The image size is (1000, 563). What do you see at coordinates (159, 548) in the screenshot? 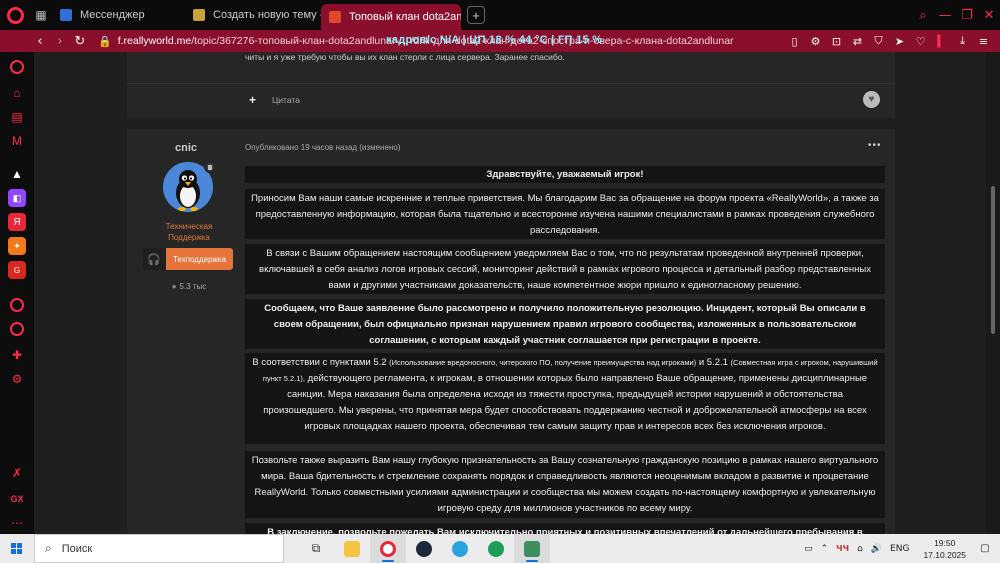
I see `taskbar-search: ⌕ Поиск` at bounding box center [159, 548].